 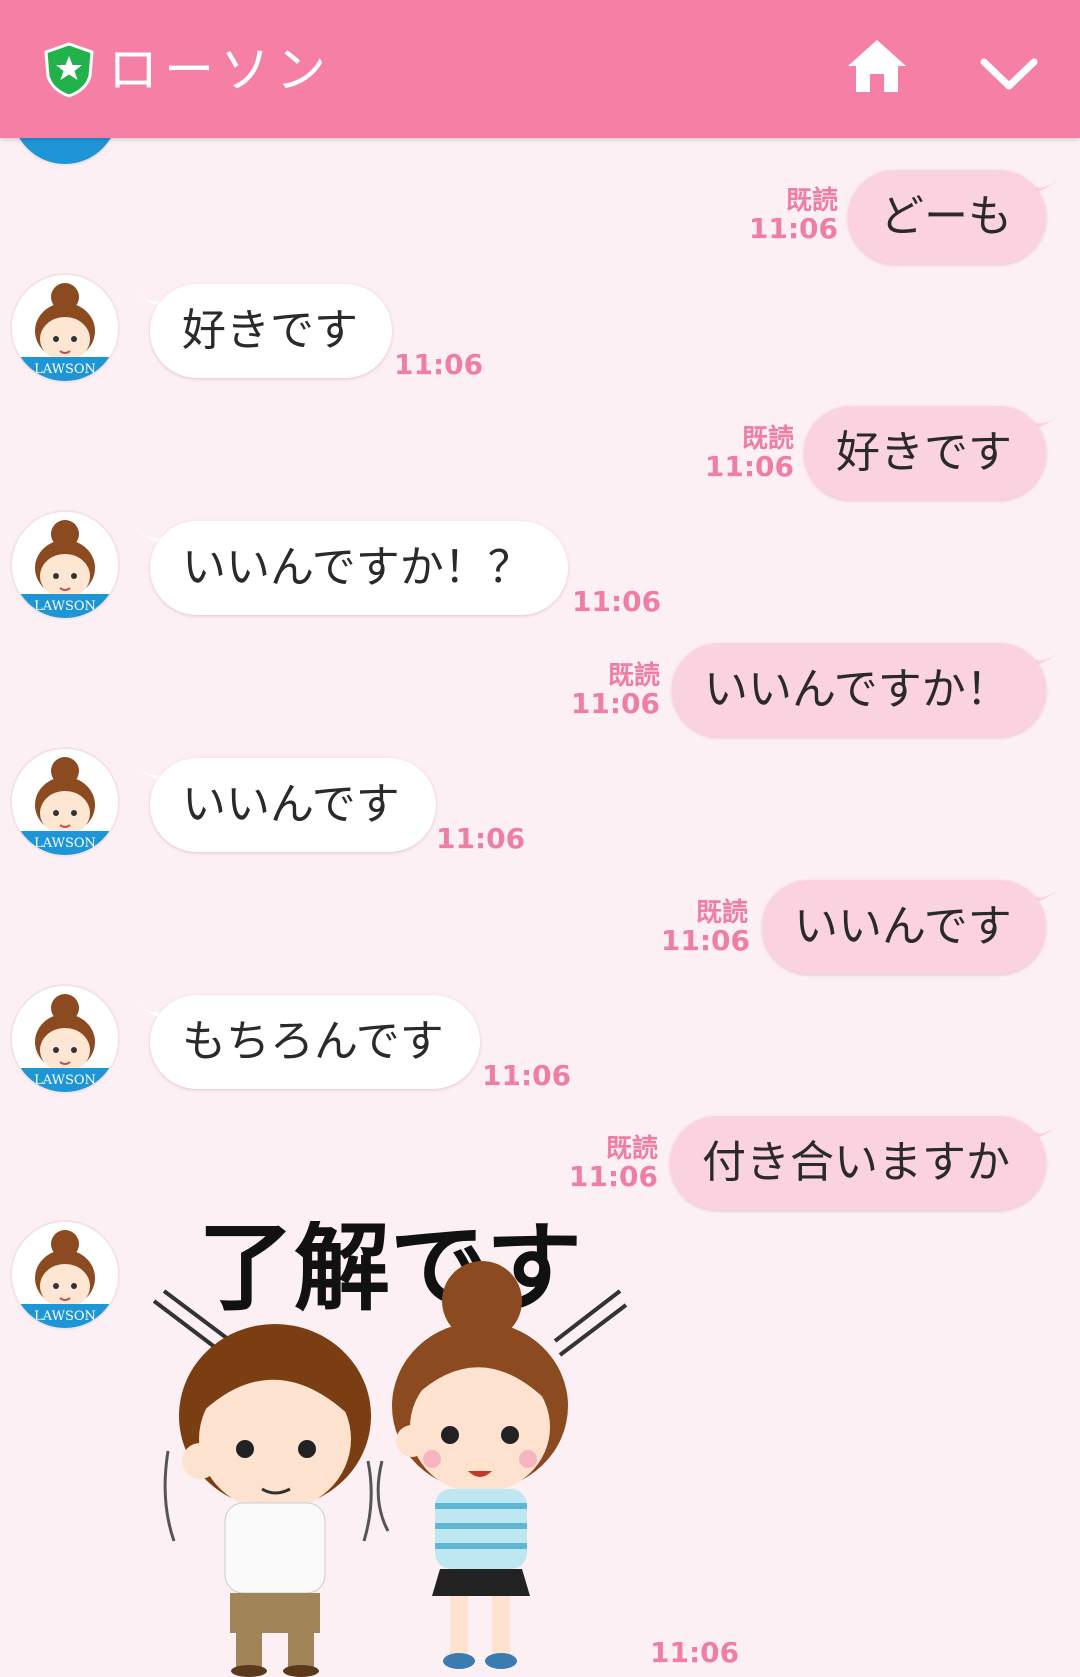 I want to click on chevron-down-icon, so click(x=1009, y=74).